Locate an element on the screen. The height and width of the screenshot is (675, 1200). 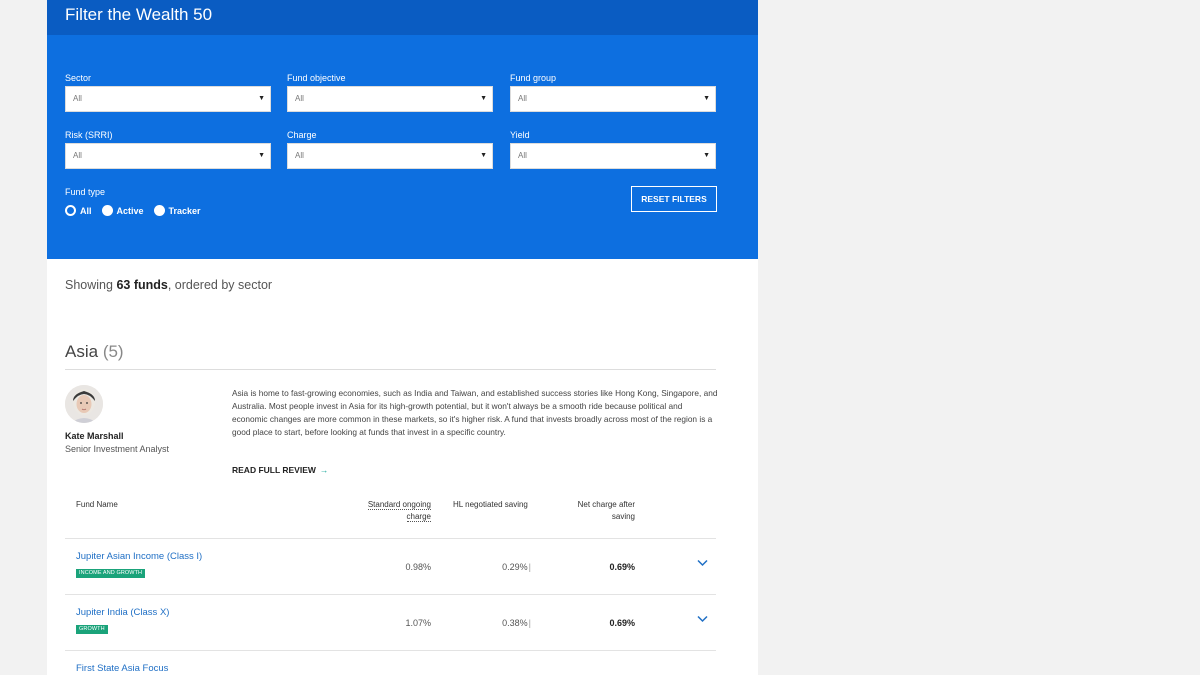
sector-select: All ▼ is located at coordinates (168, 99).